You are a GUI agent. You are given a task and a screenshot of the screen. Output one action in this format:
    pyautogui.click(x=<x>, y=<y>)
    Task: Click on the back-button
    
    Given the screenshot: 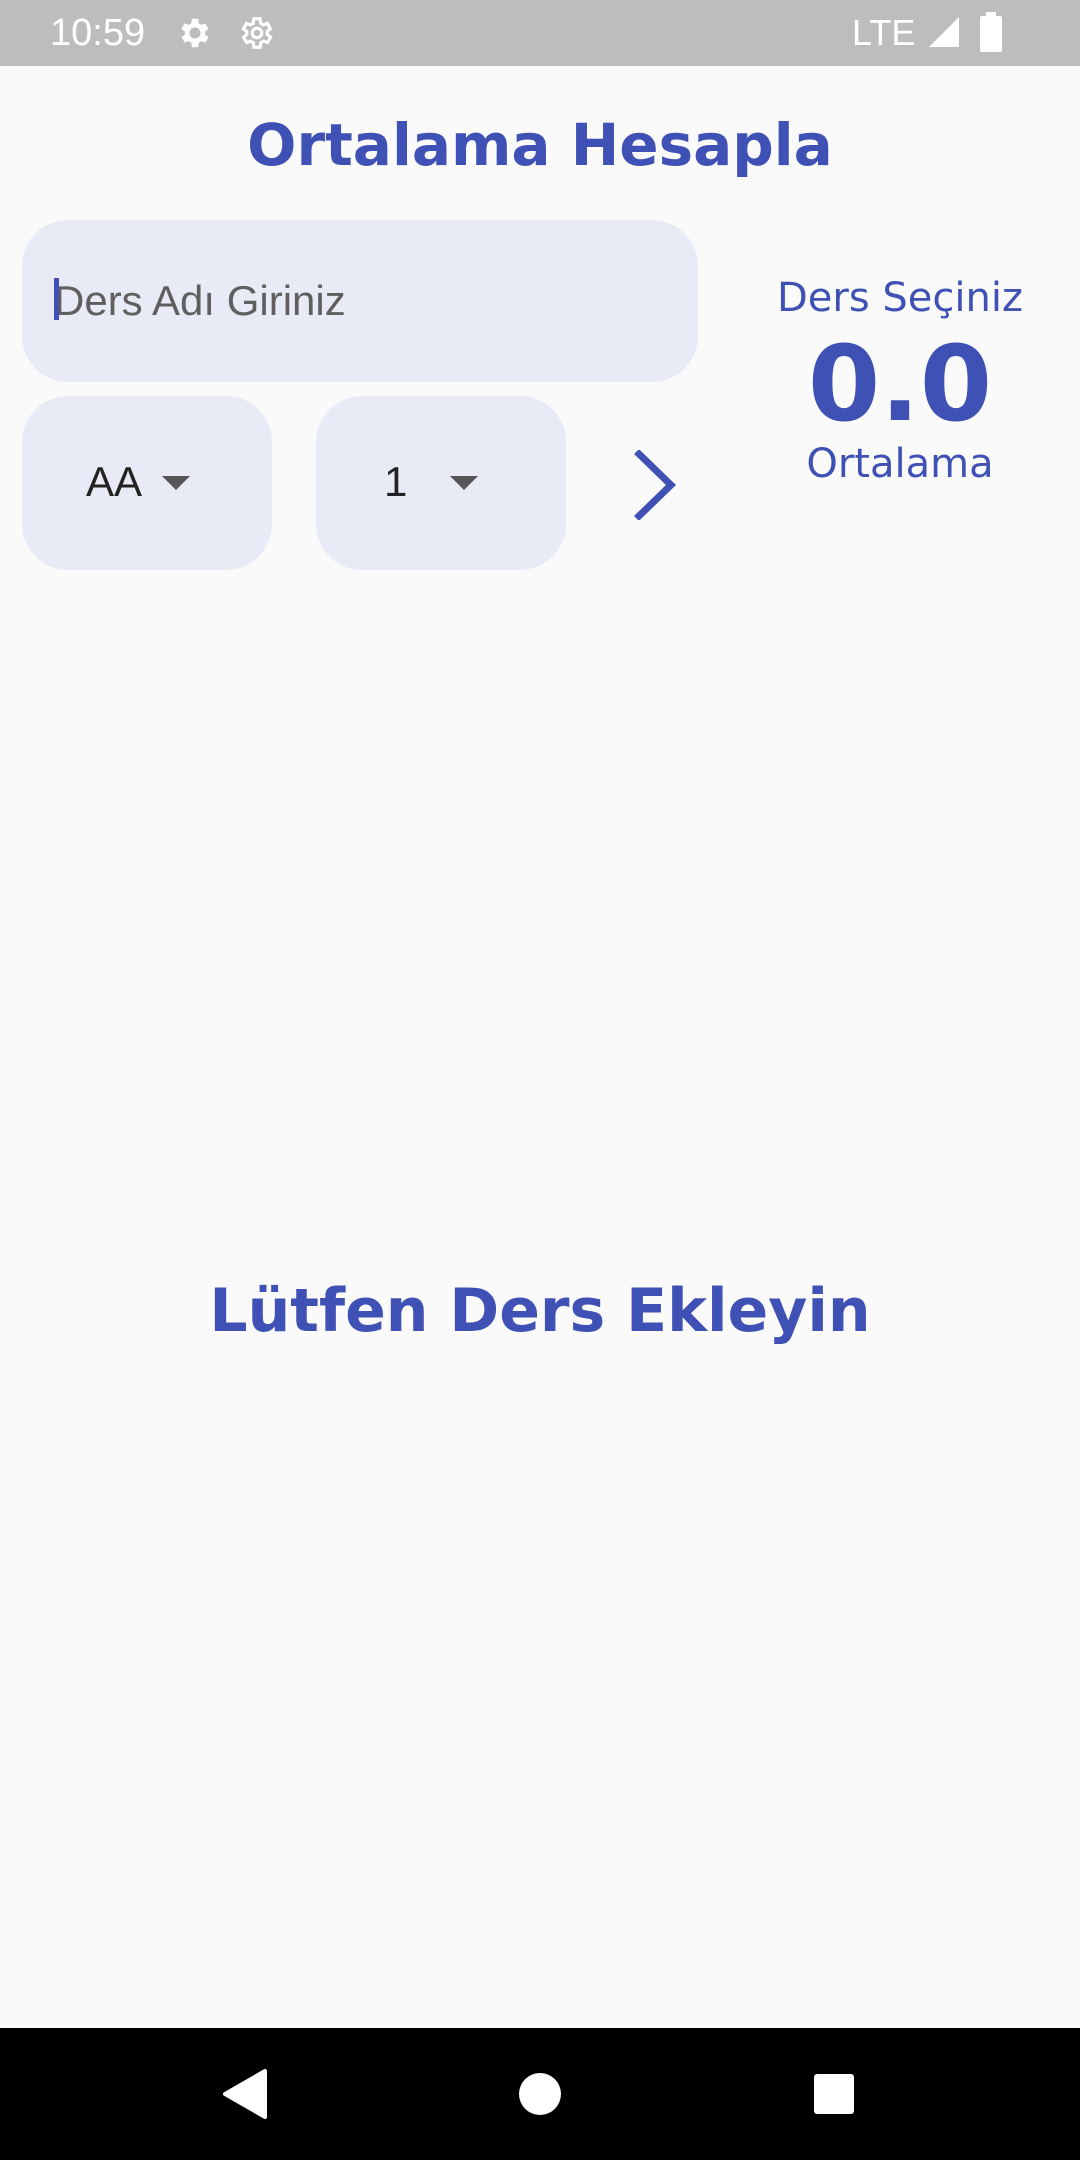 What is the action you would take?
    pyautogui.click(x=244, y=2094)
    